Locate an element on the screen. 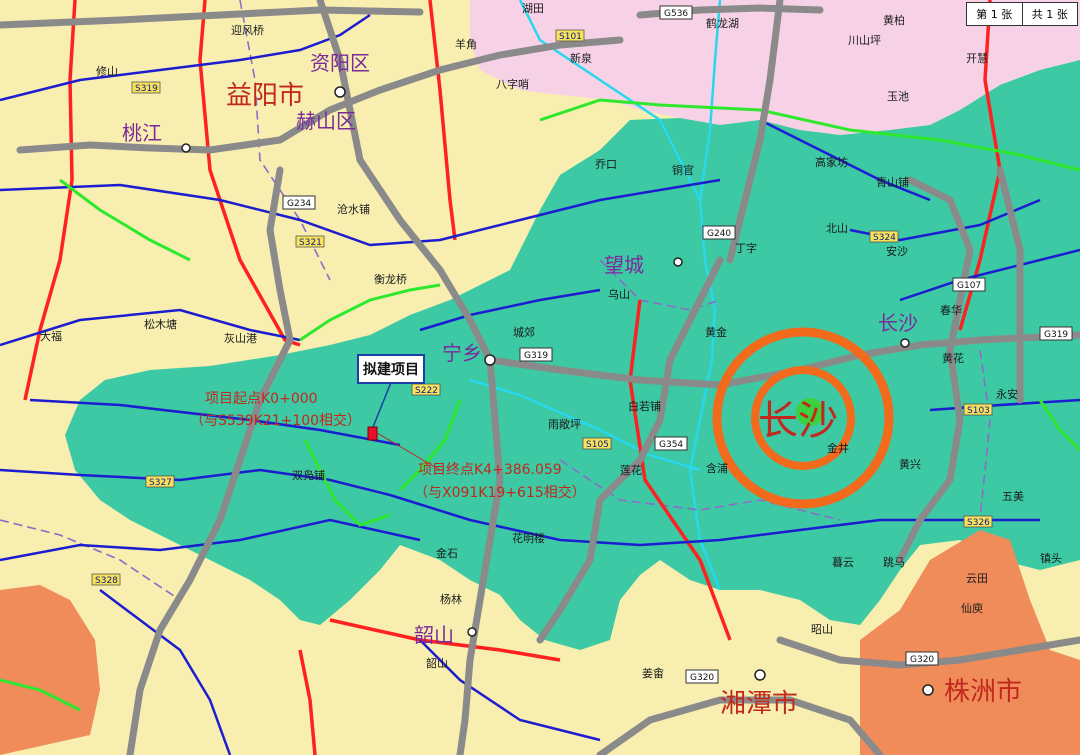 Image resolution: width=1080 pixels, height=755 pixels. place-label: 湖田 is located at coordinates (533, 8).